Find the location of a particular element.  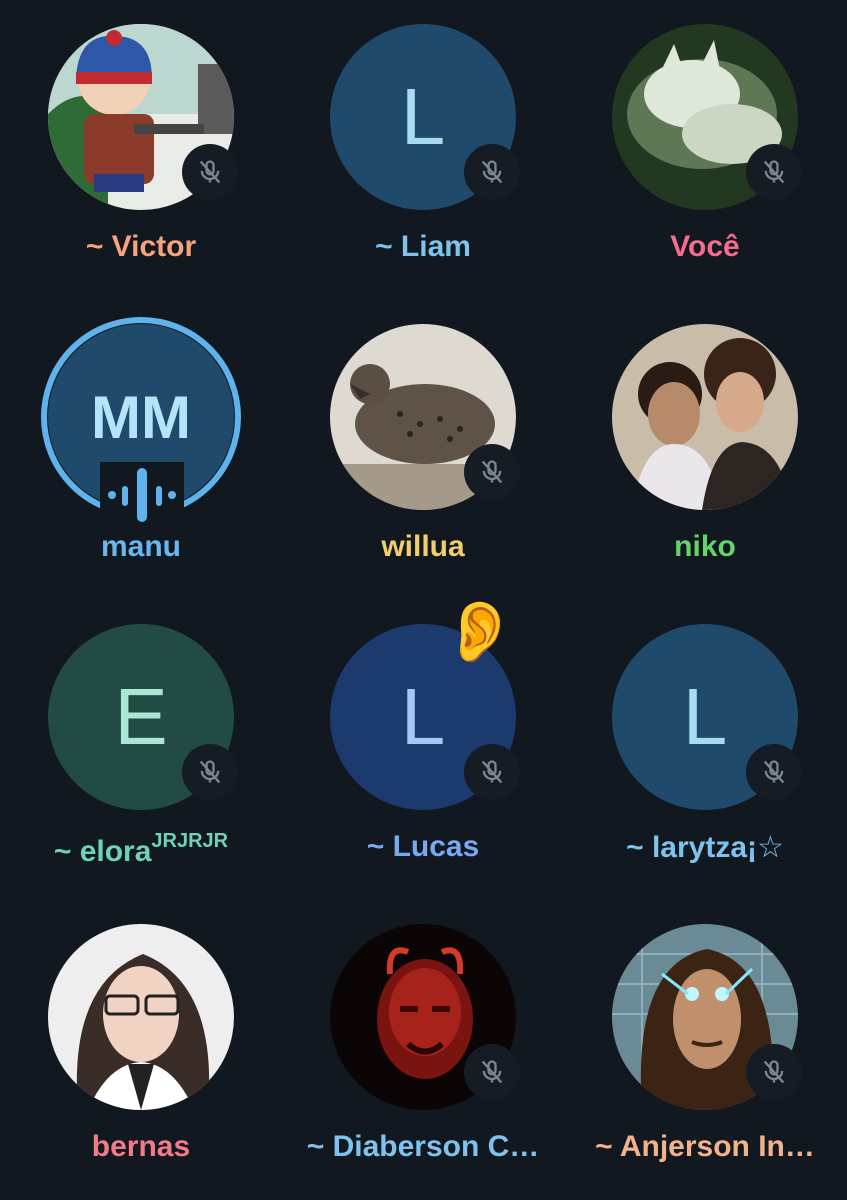

participant-name: willua is located at coordinates (423, 546).